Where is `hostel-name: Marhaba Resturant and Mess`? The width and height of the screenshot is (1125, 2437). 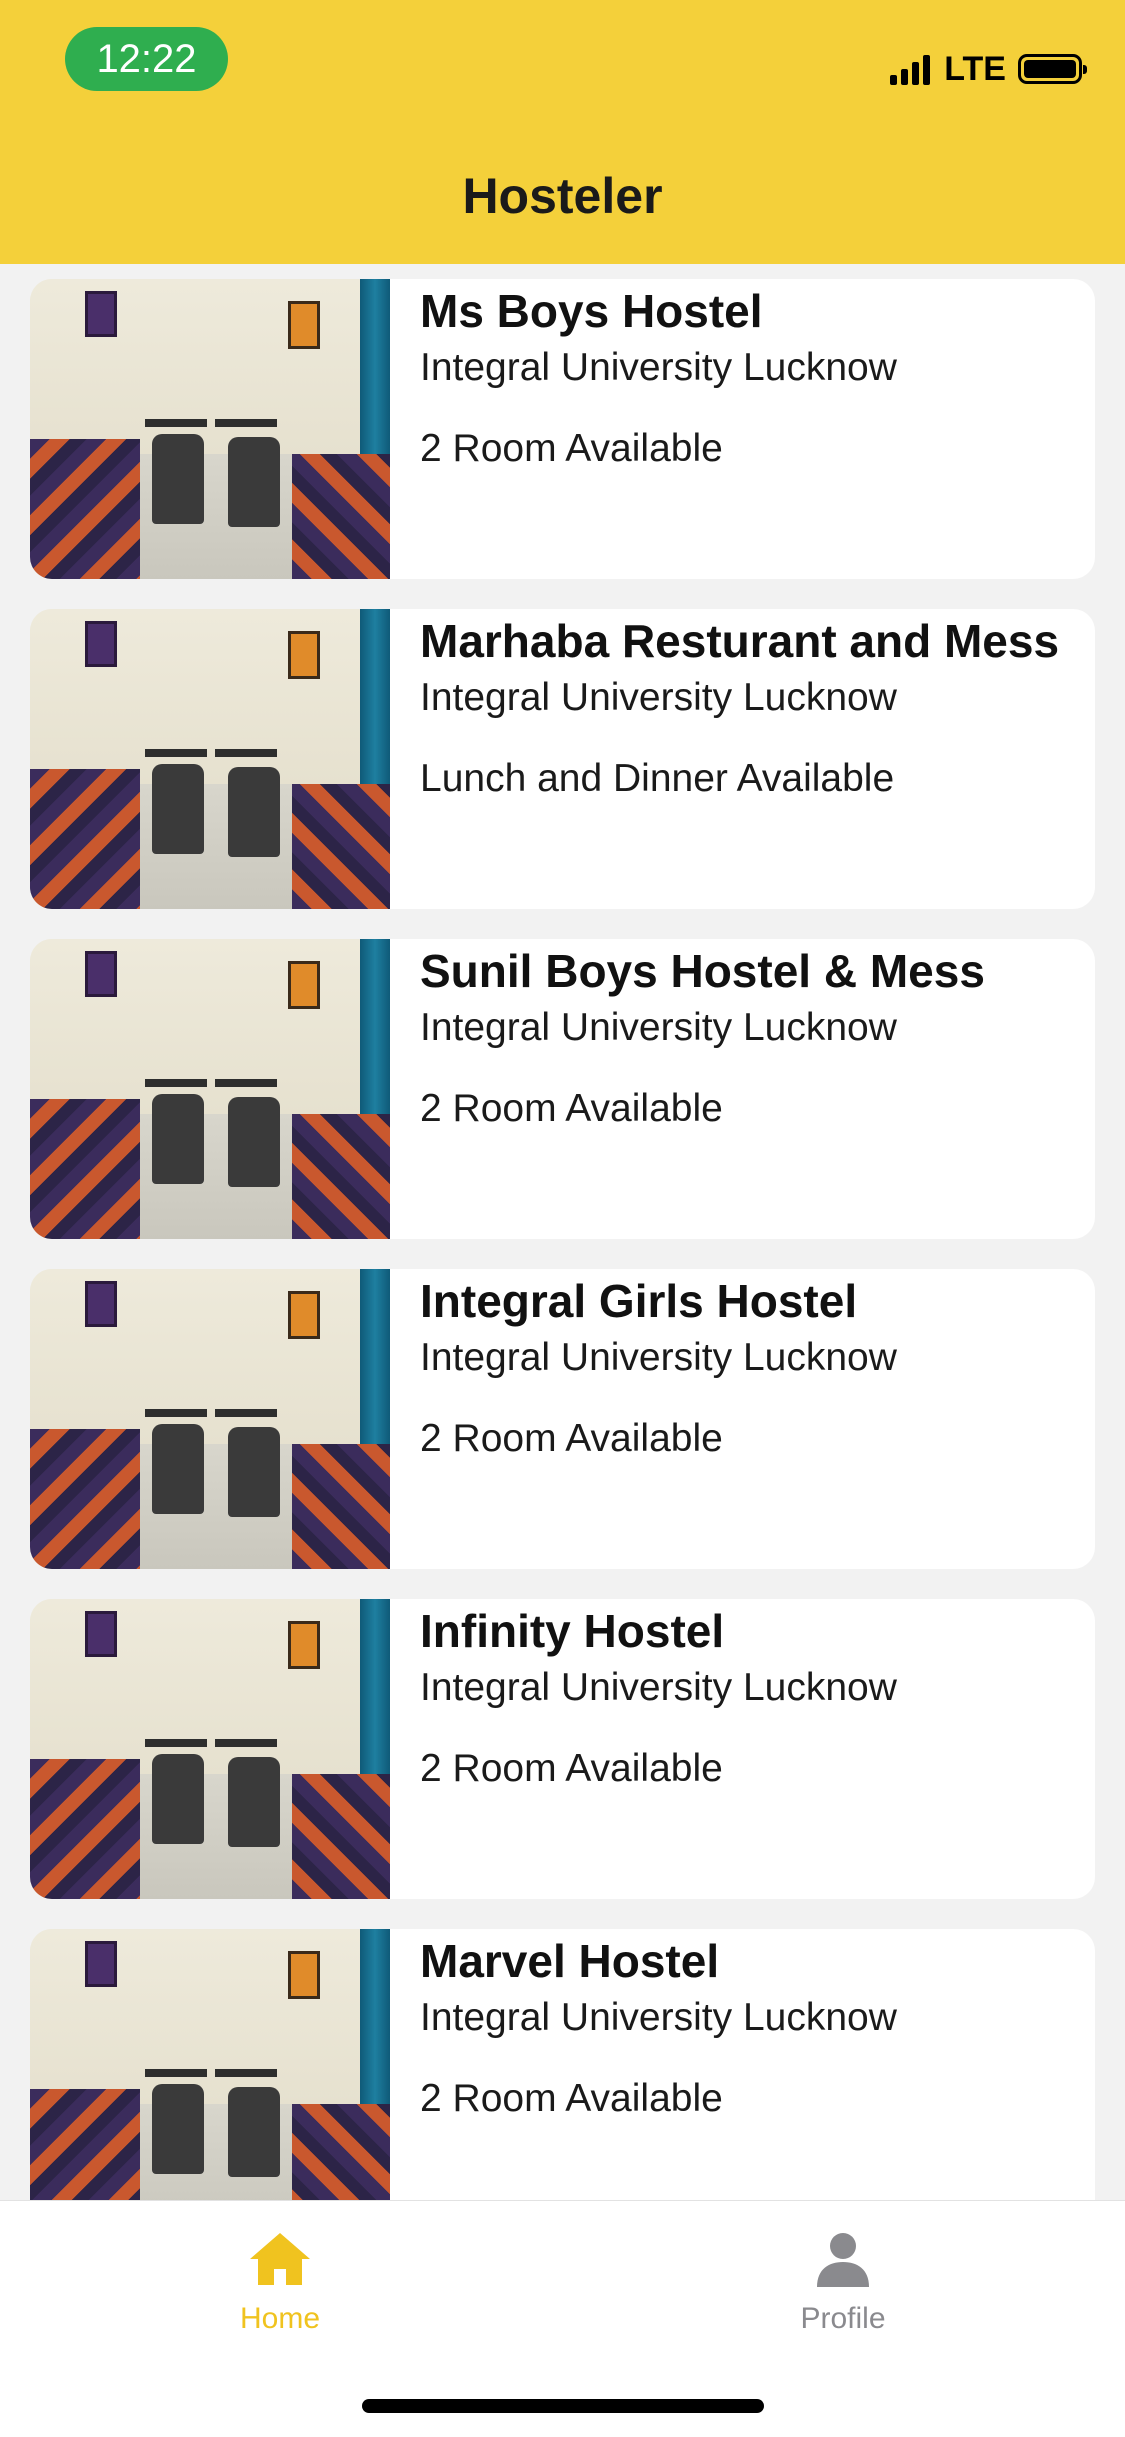
hostel-name: Marhaba Resturant and Mess is located at coordinates (740, 641).